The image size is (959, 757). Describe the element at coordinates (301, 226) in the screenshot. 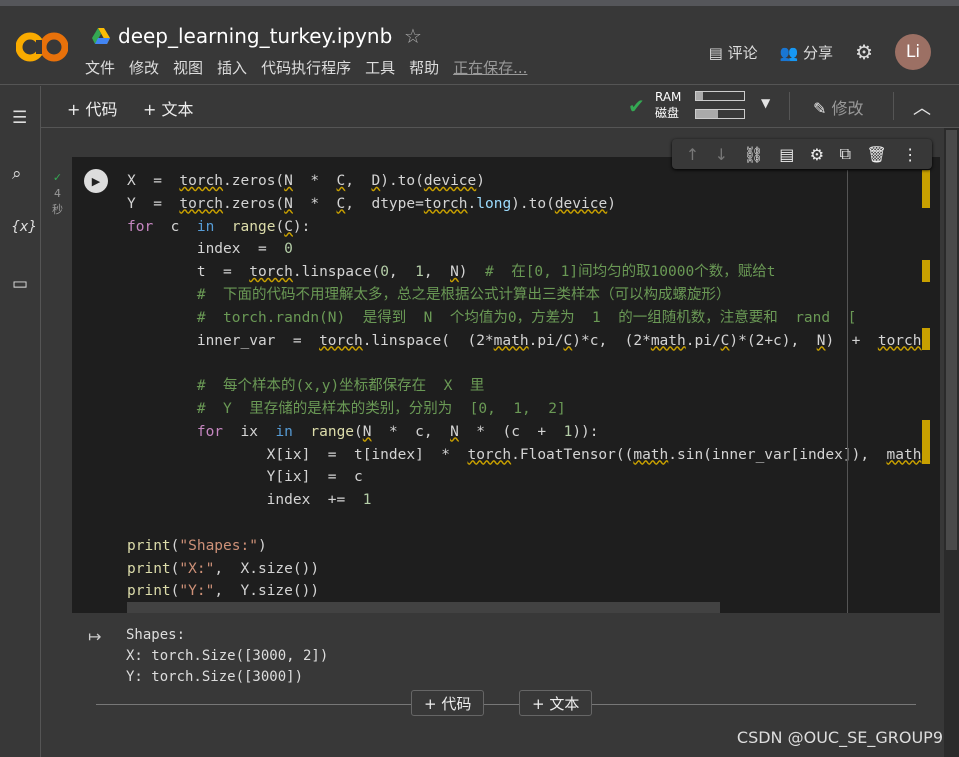

I see `code-token: ):` at that location.